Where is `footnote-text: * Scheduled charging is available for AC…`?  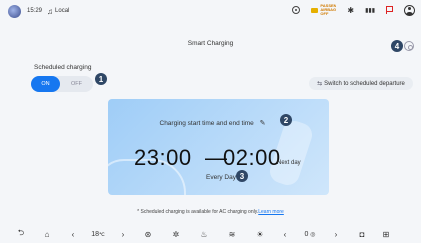 footnote-text: * Scheduled charging is available for AC… is located at coordinates (198, 212).